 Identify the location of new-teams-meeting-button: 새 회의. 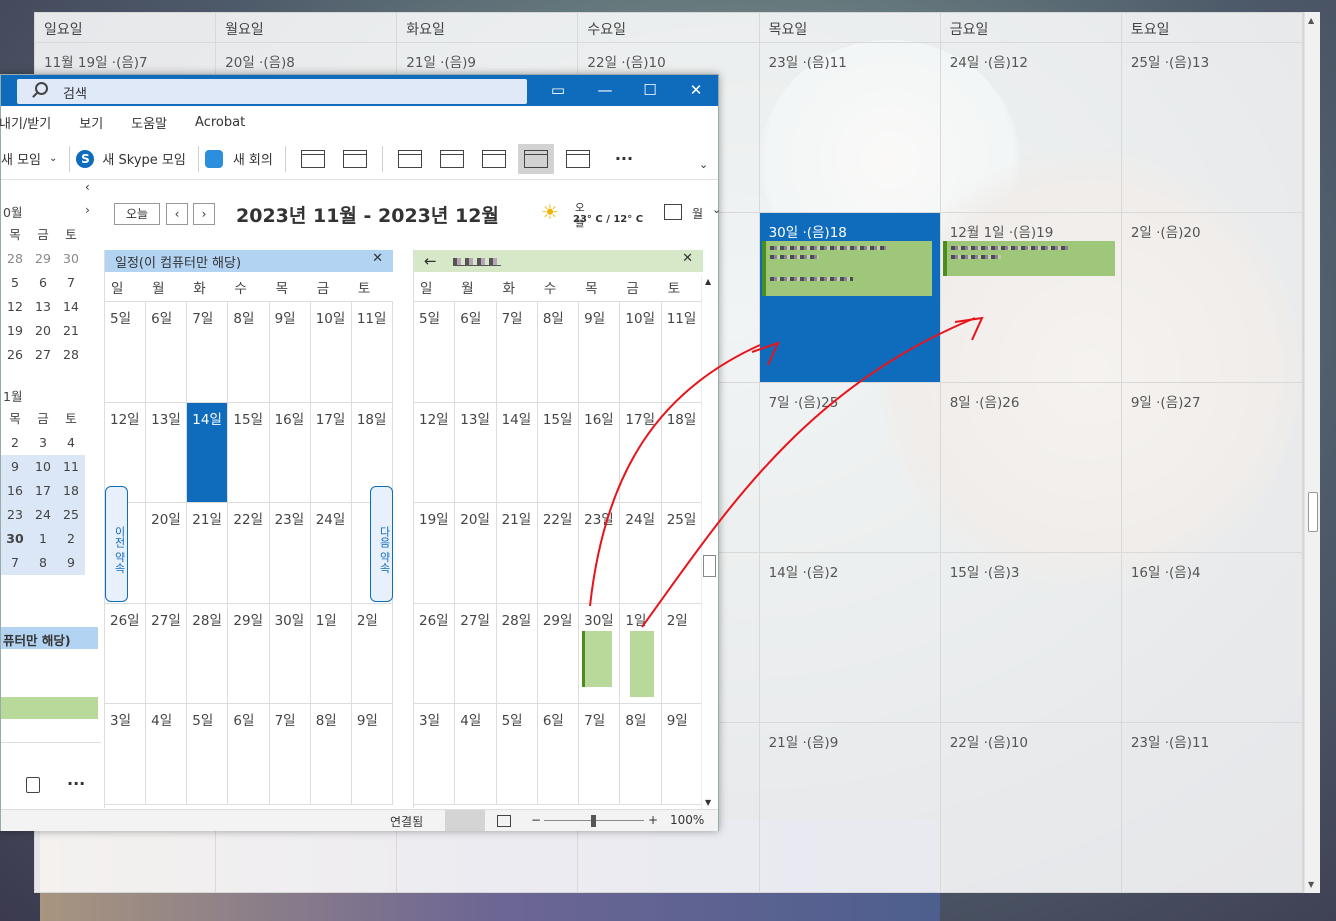
(238, 159).